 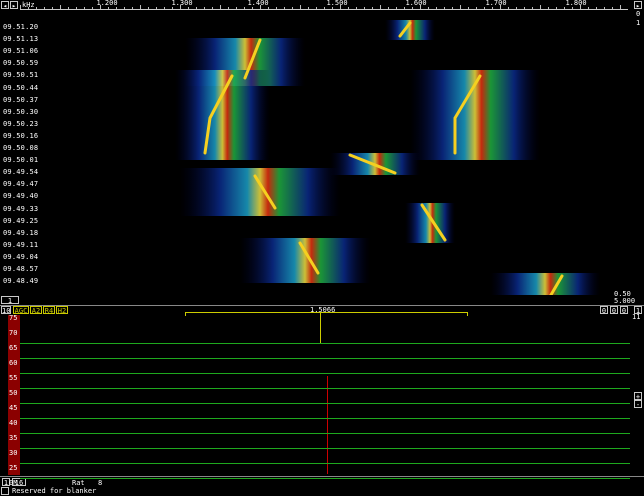 What do you see at coordinates (638, 396) in the screenshot?
I see `spectrum-plus-button: +` at bounding box center [638, 396].